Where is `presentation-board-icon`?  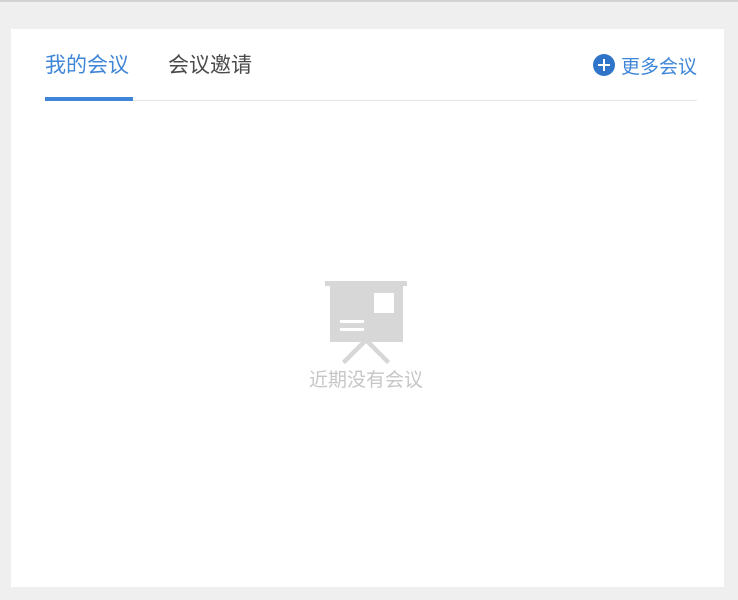 presentation-board-icon is located at coordinates (366, 323).